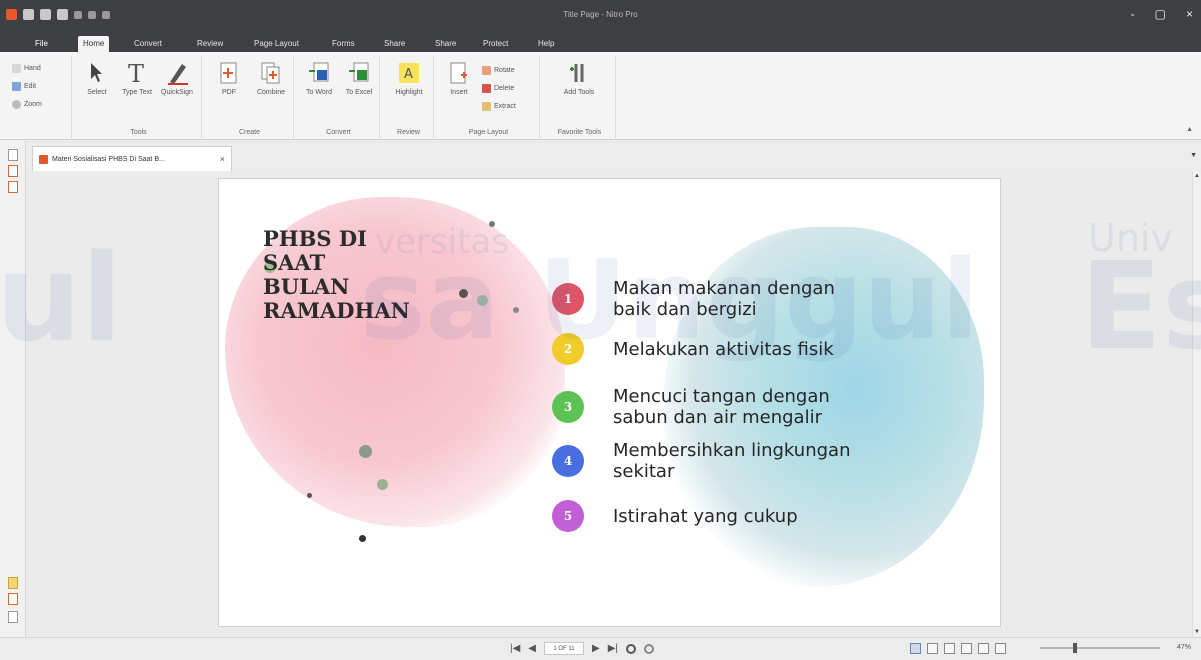 Image resolution: width=1201 pixels, height=660 pixels. What do you see at coordinates (568, 349) in the screenshot?
I see `number-badge: 2` at bounding box center [568, 349].